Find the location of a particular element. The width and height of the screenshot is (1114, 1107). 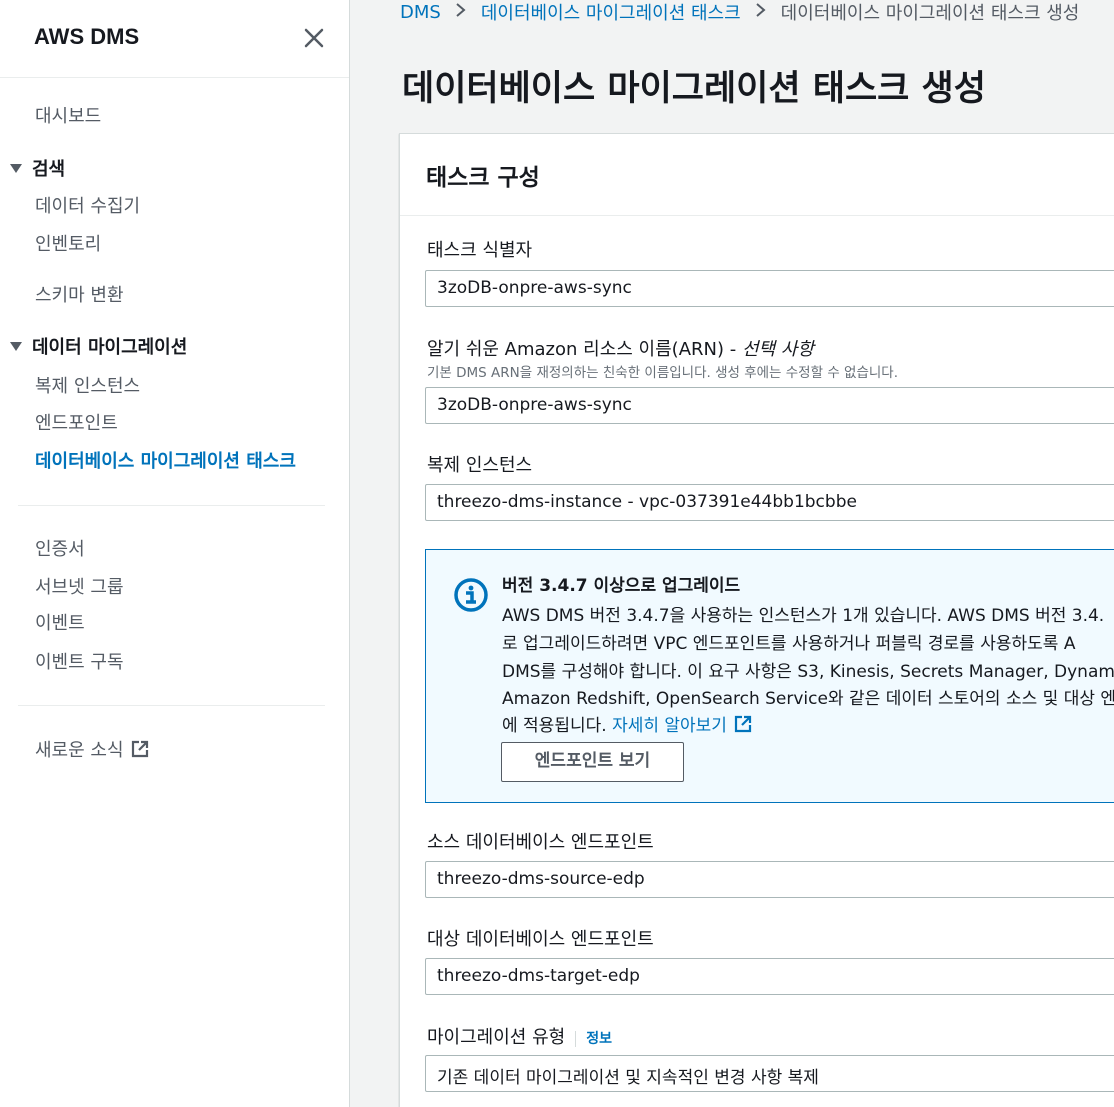

sidebar-item-subnet-groups: 서브넷 그룹 is located at coordinates (79, 586).